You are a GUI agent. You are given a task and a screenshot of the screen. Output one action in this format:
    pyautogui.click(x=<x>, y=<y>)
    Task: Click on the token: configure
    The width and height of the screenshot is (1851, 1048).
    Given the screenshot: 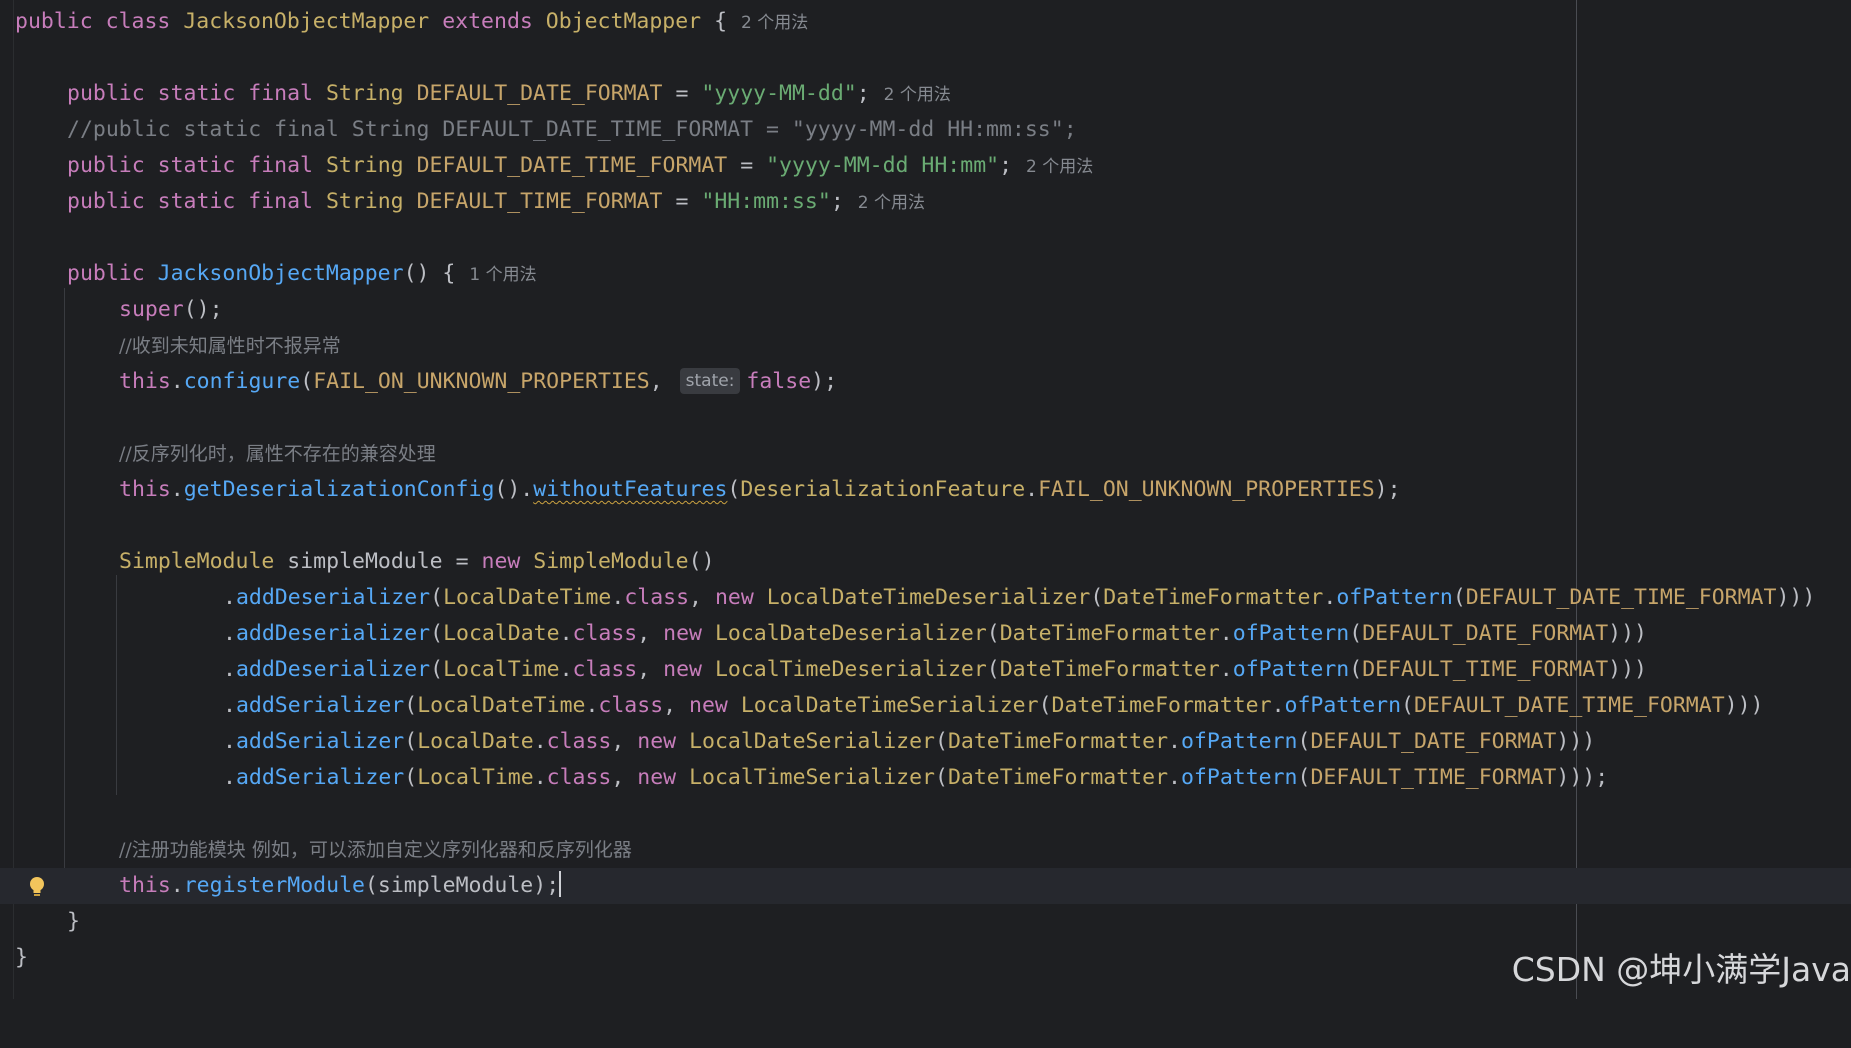 What is the action you would take?
    pyautogui.click(x=242, y=381)
    